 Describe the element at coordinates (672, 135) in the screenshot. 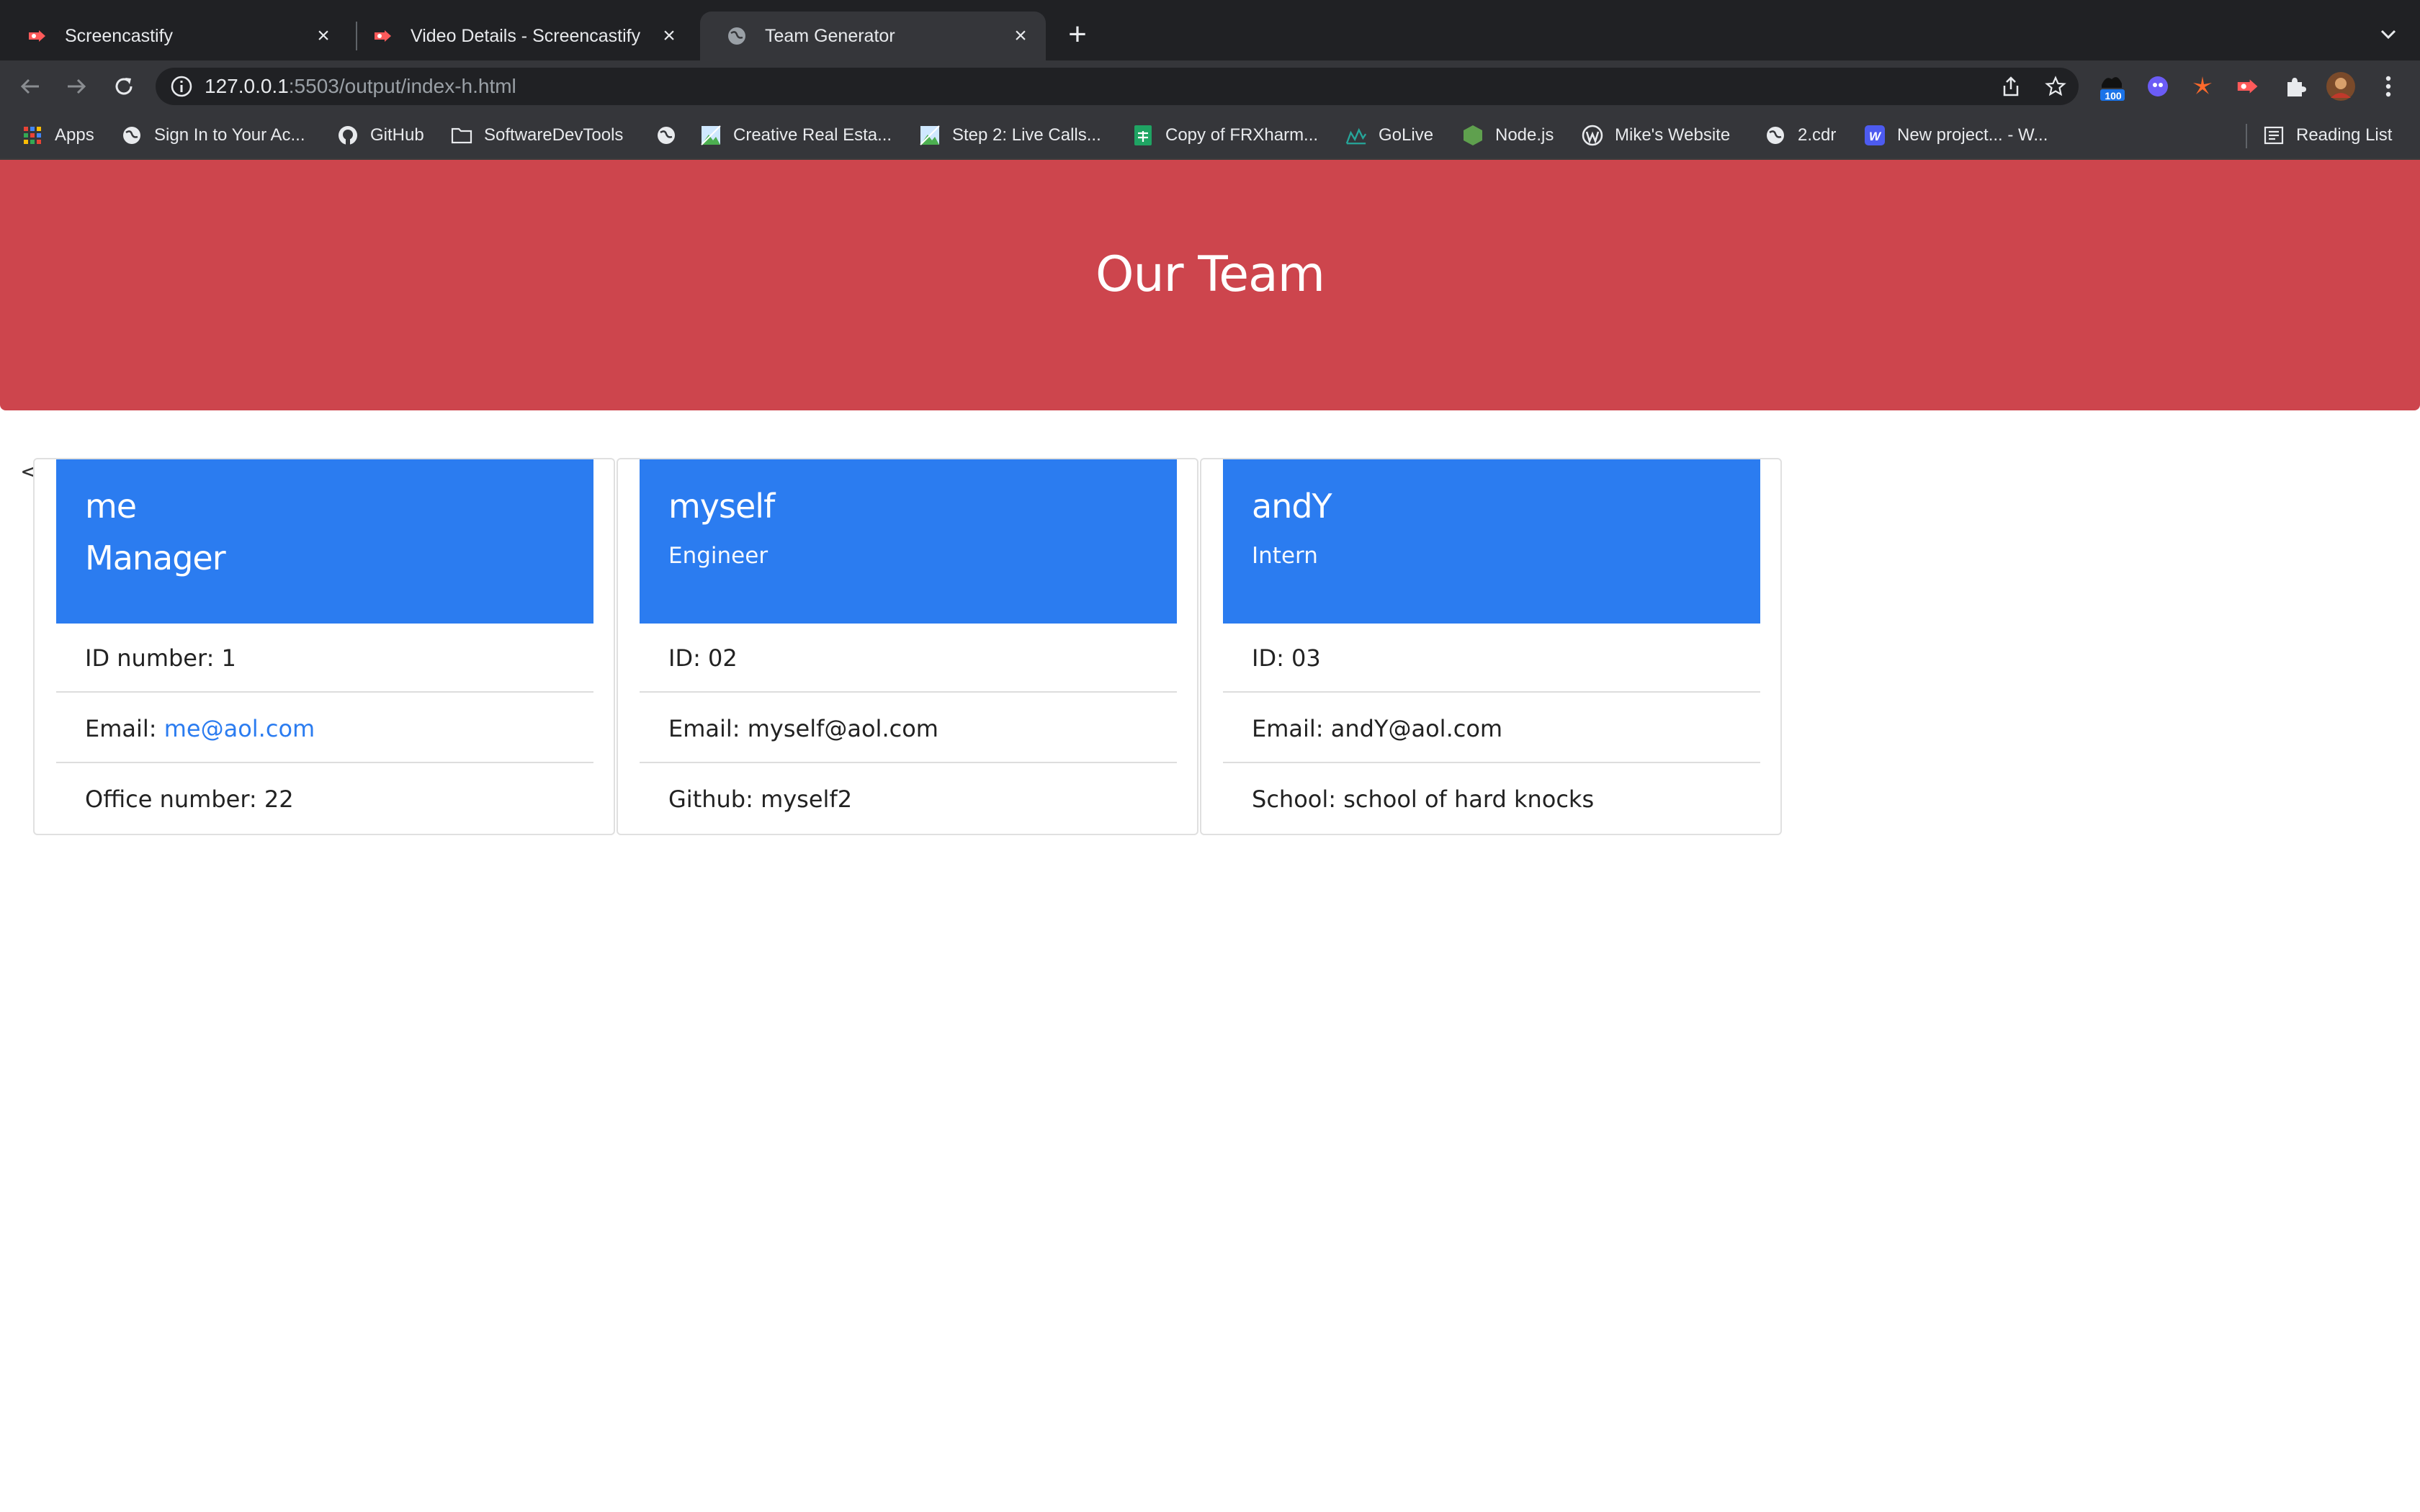

I see `bookmark-globe` at that location.